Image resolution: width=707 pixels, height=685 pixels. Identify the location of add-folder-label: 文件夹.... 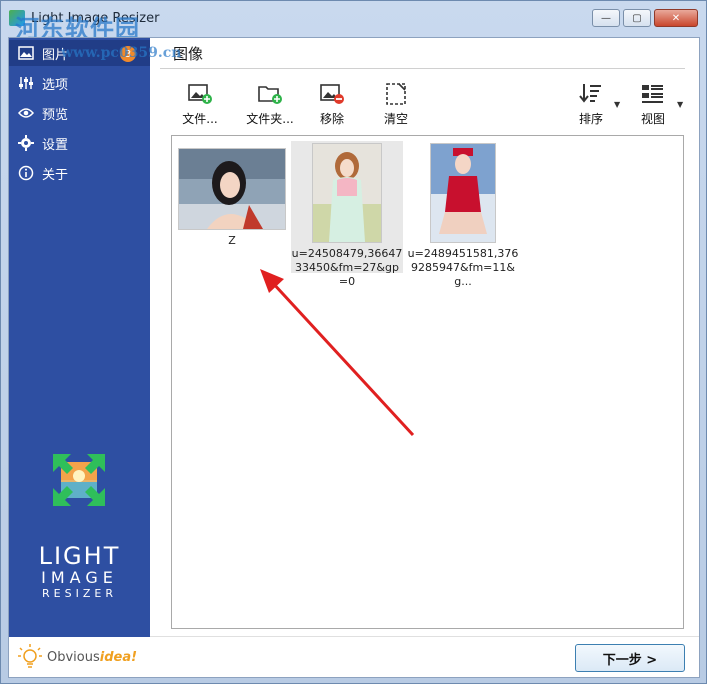
(270, 119).